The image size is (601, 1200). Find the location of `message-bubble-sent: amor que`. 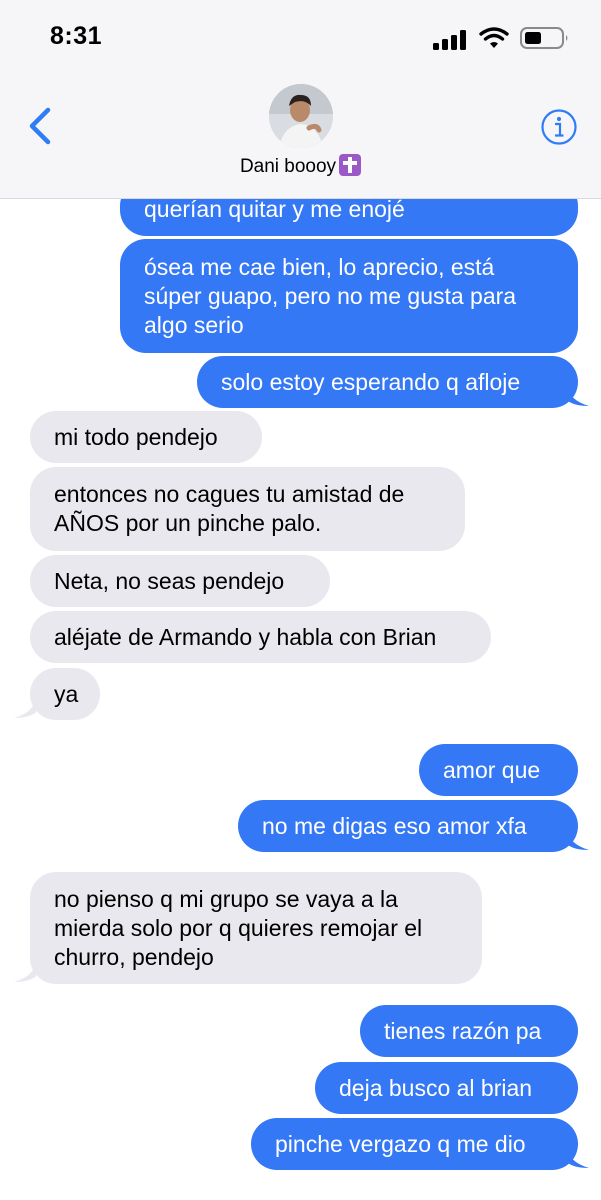

message-bubble-sent: amor que is located at coordinates (498, 770).